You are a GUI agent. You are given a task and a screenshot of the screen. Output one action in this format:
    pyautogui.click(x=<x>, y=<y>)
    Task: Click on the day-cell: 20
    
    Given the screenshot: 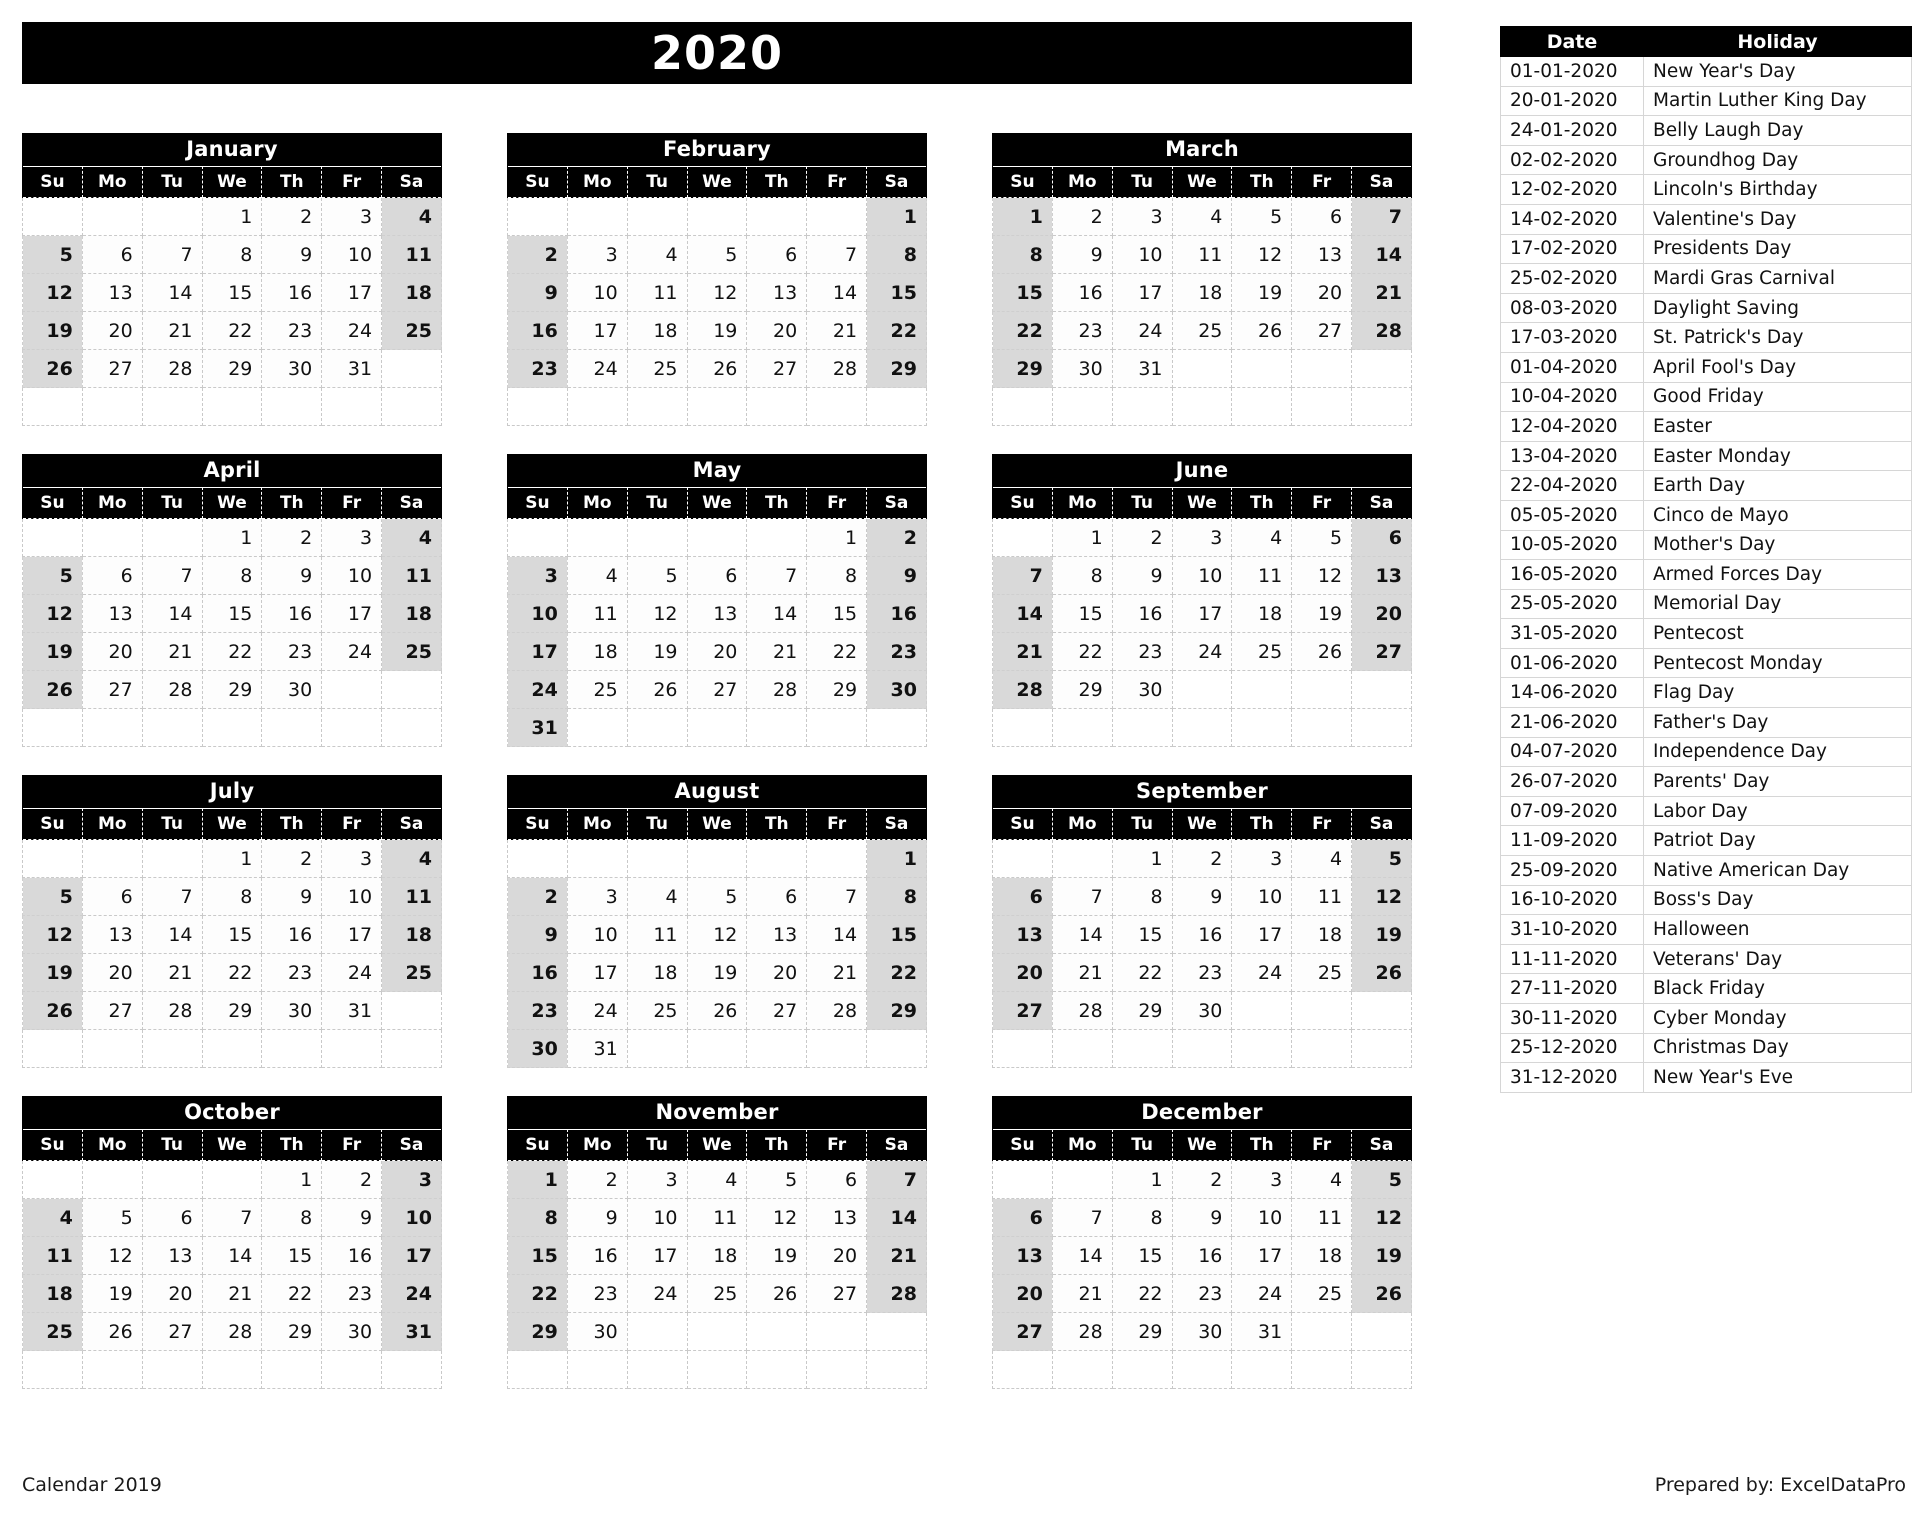 What is the action you would take?
    pyautogui.click(x=112, y=651)
    